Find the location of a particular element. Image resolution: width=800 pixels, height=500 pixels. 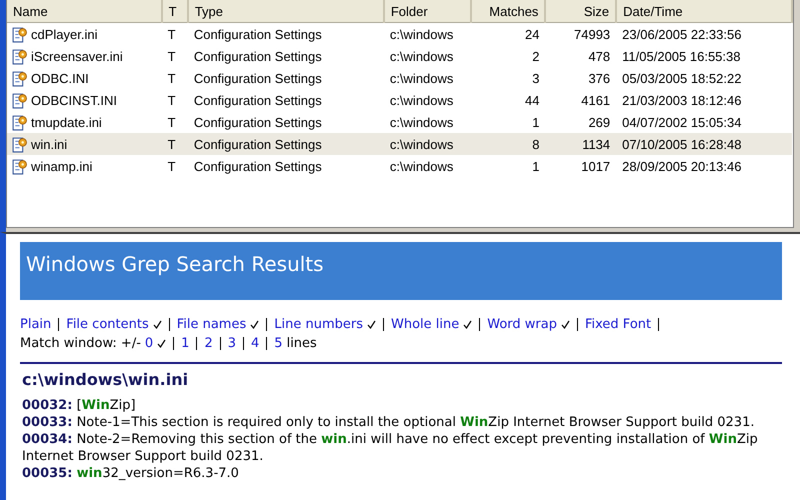

file-row: iScreensaver.ini T Configuration Settings c:\windows 2 478 11/05/2005 16:55:38 is located at coordinates (399, 56).